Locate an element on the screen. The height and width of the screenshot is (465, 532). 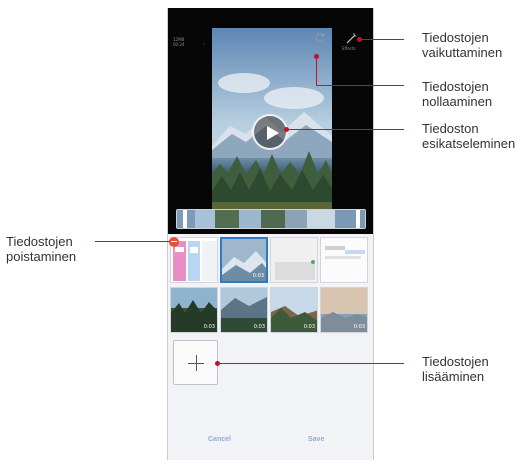
play-button is located at coordinates (270, 132).